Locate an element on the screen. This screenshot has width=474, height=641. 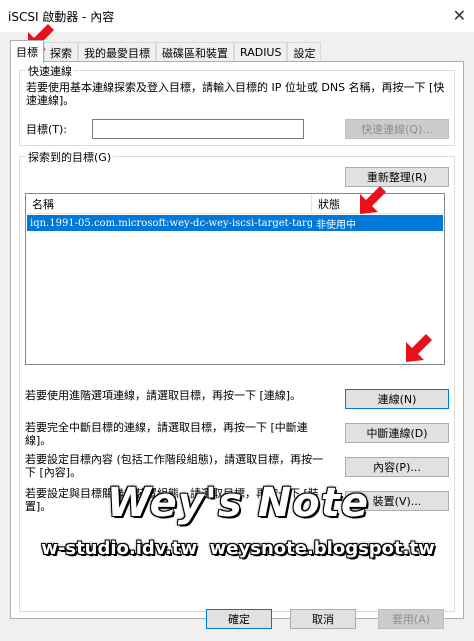
tab-volumes-devices: 磁碟區和裝置 is located at coordinates (195, 52).